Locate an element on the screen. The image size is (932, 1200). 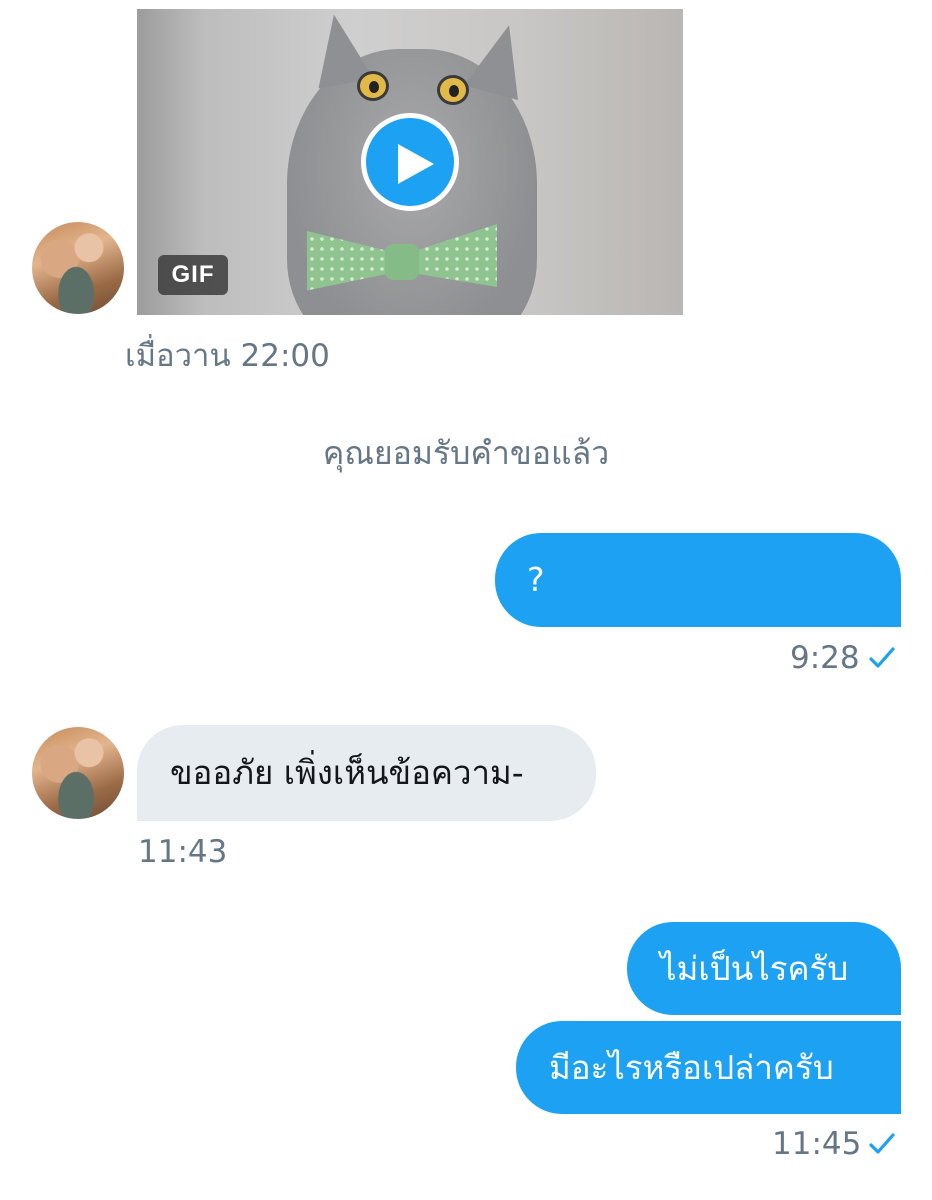
message-timestamp: 9:28 is located at coordinates (825, 658).